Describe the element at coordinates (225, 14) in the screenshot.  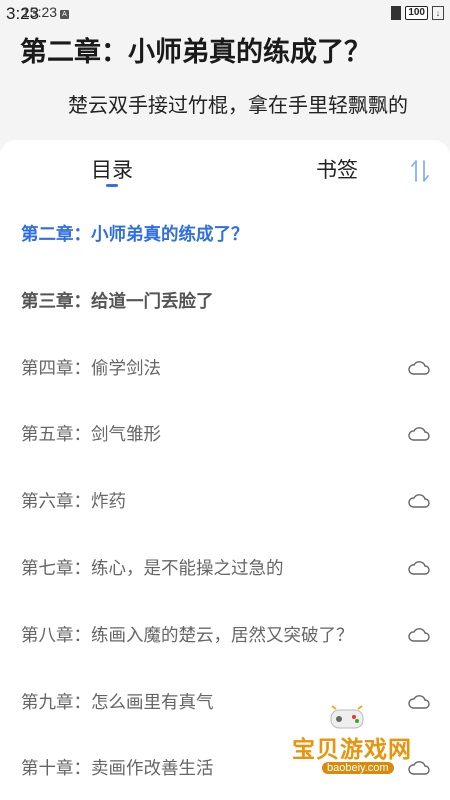
I see `status-bar: 3:23 15:23 A 100 ↓` at that location.